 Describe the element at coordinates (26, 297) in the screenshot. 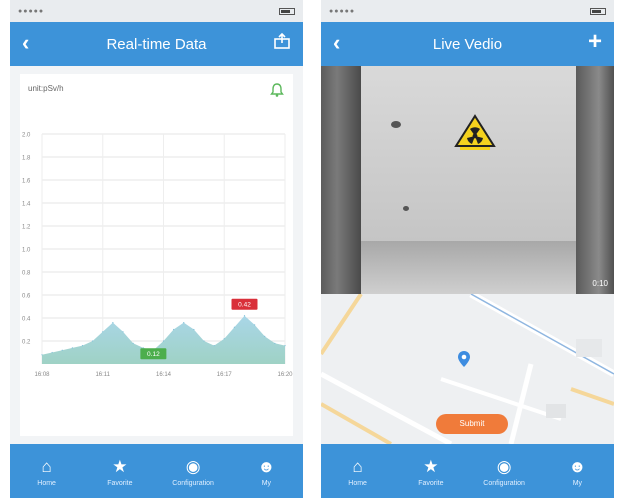

I see `y-tick-label: 0.6` at that location.